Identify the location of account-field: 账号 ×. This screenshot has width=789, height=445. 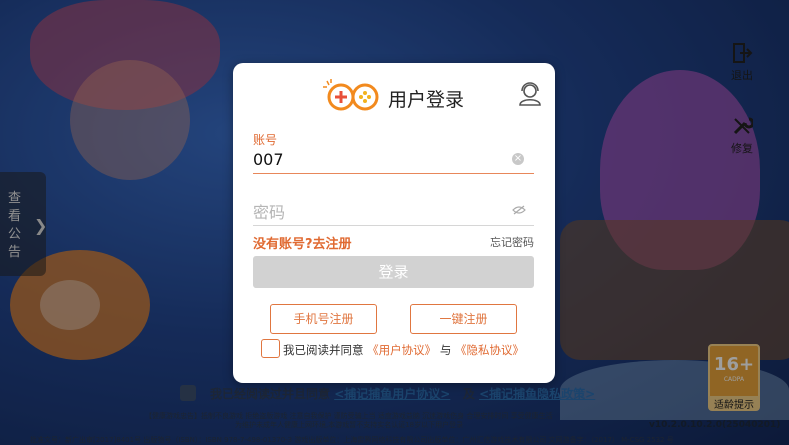
(393, 153).